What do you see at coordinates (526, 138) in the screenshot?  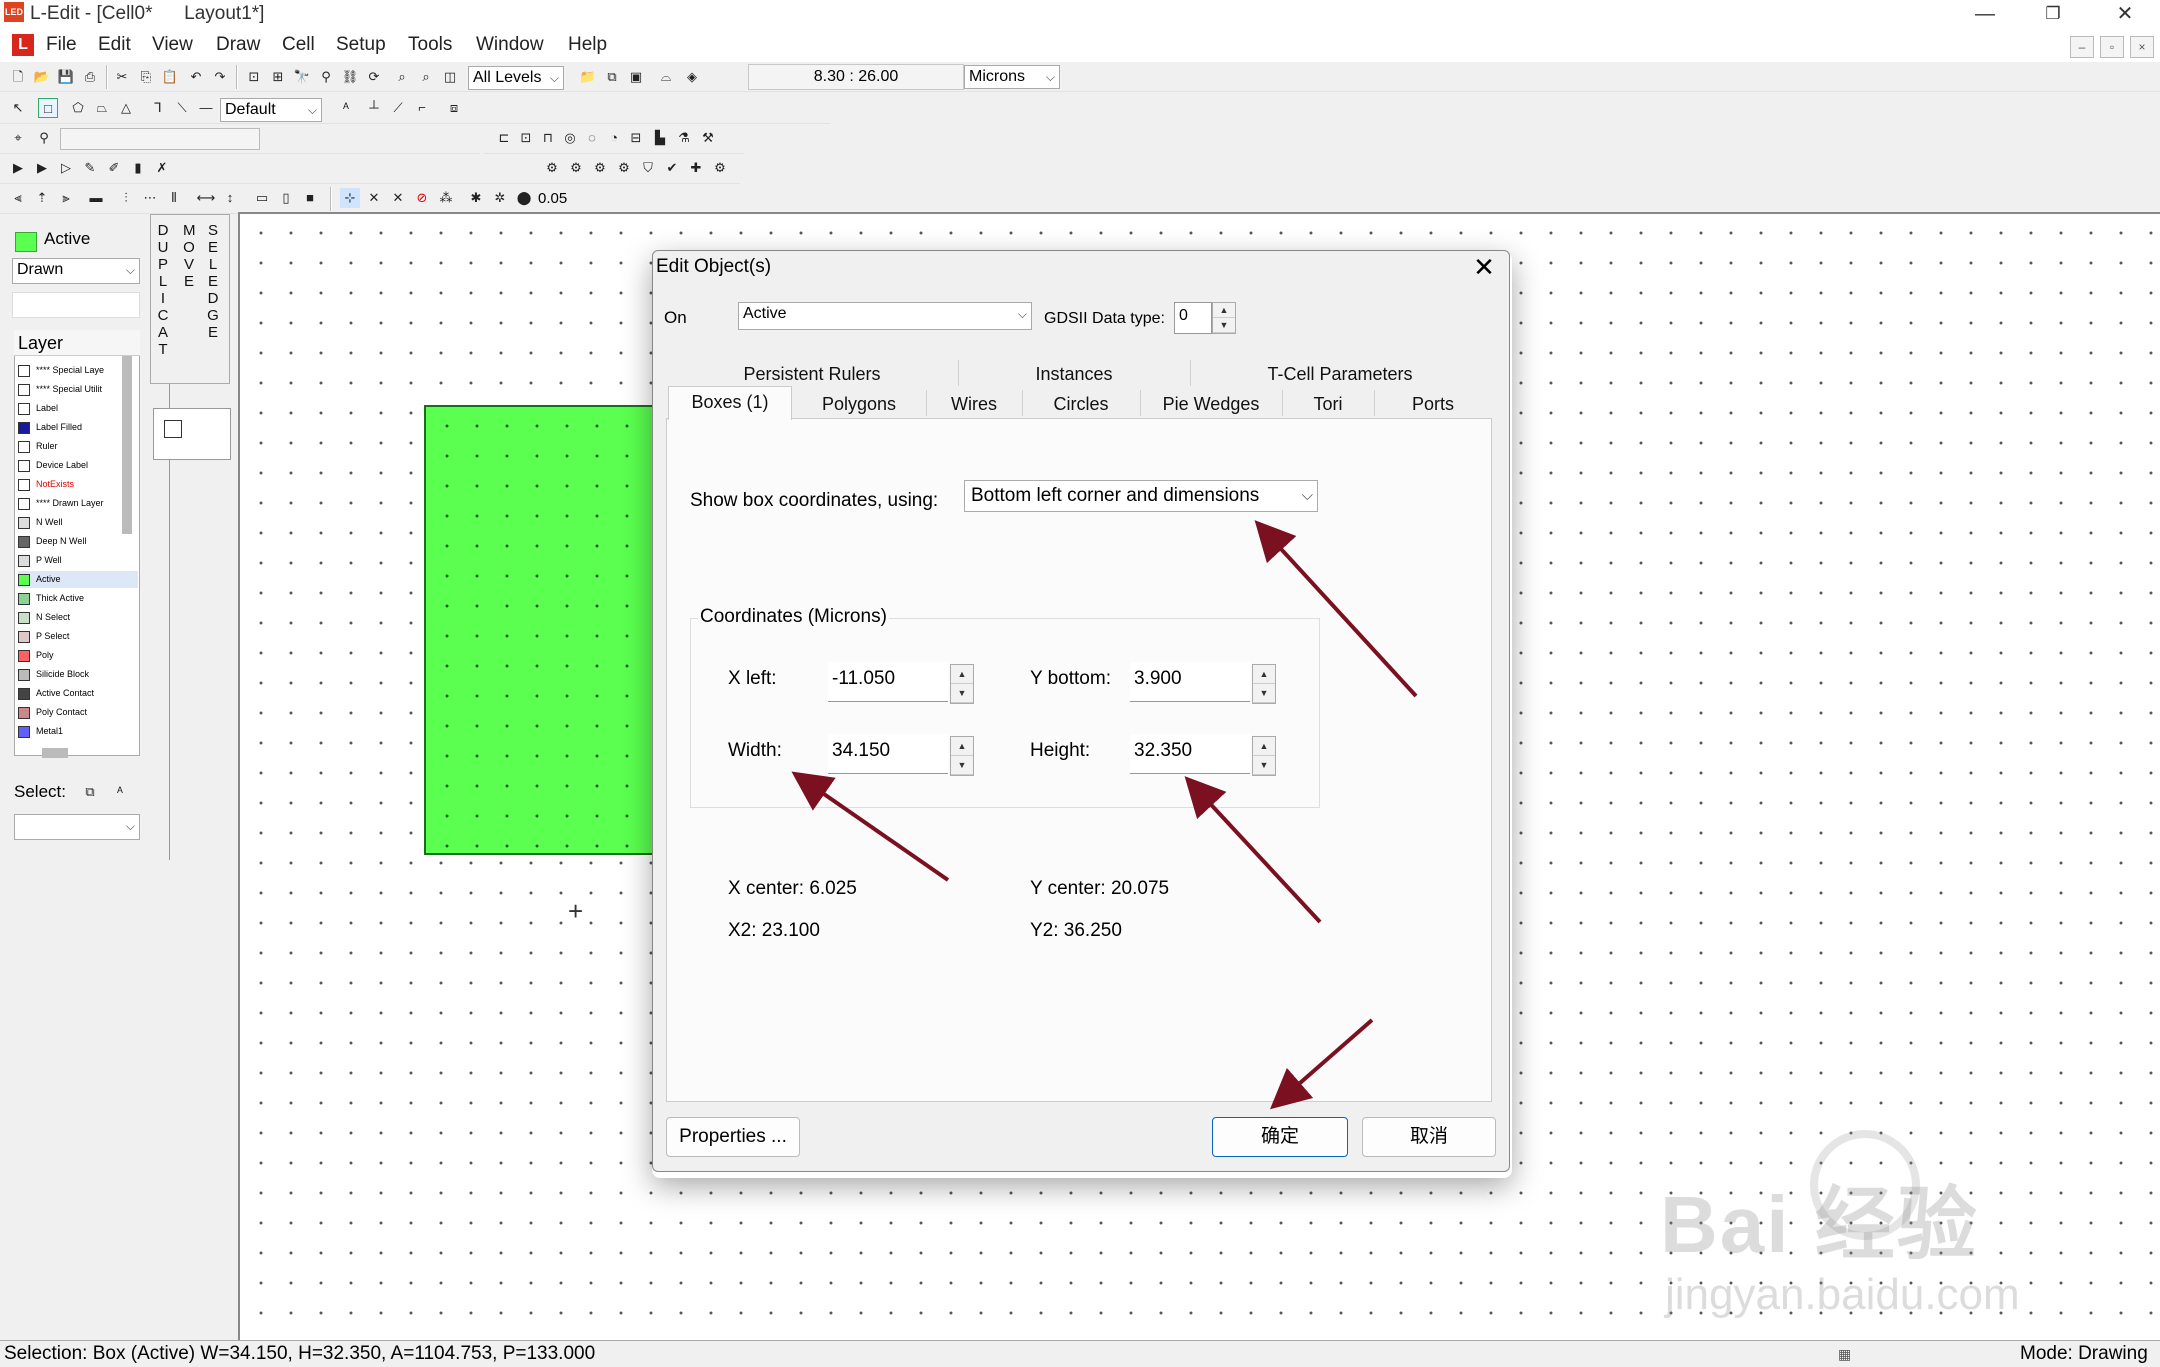 I see `align-center-icon: ⊡` at bounding box center [526, 138].